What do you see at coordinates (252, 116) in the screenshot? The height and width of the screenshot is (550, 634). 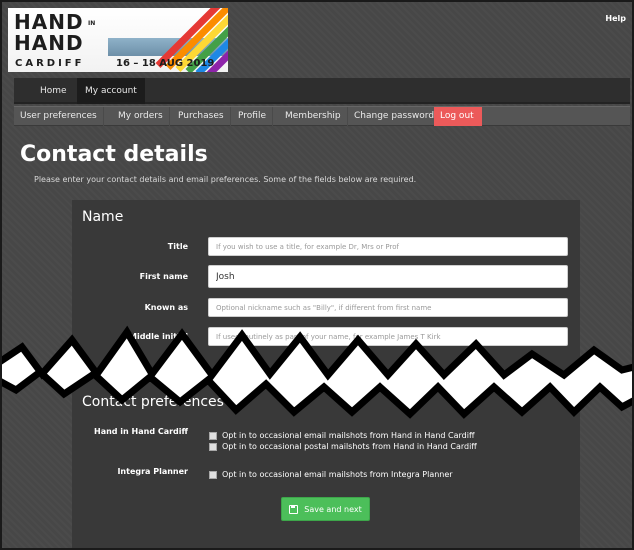 I see `account-nav-profile: Profile` at bounding box center [252, 116].